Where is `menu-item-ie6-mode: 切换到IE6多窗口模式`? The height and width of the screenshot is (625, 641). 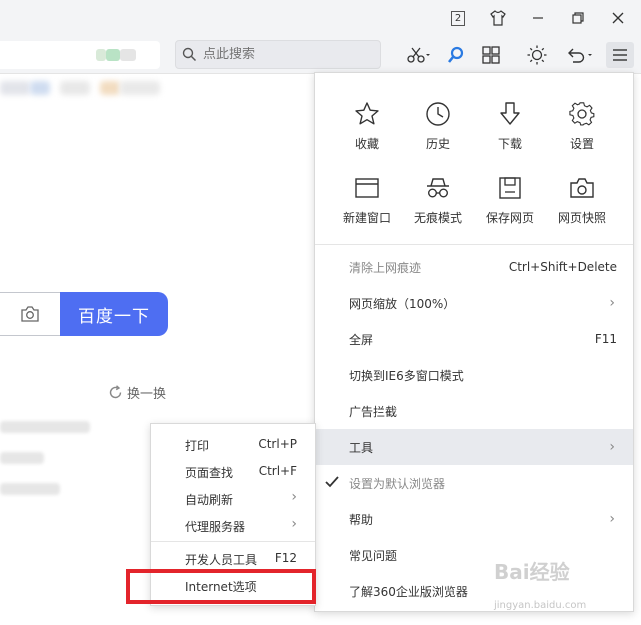 menu-item-ie6-mode: 切换到IE6多窗口模式 is located at coordinates (474, 375).